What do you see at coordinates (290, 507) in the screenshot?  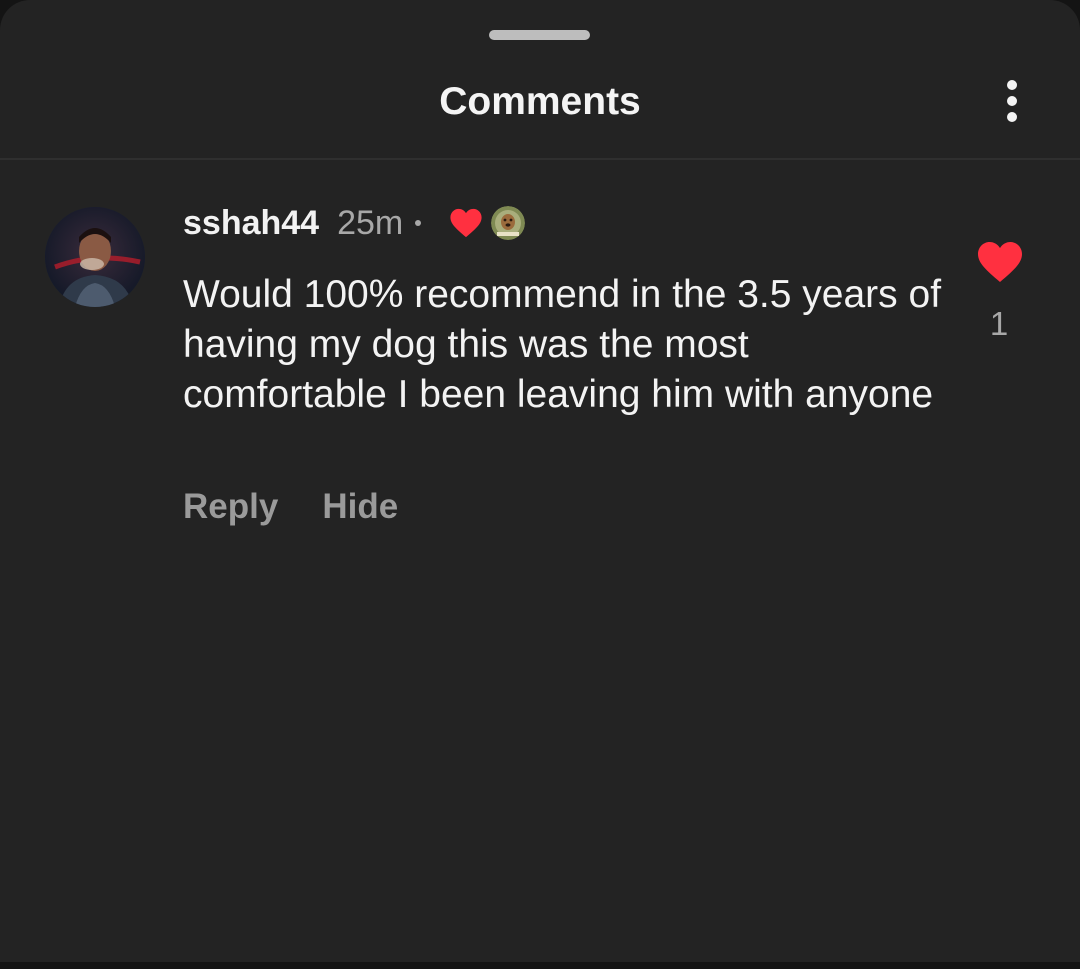 I see `comment-actions: Reply Hide` at bounding box center [290, 507].